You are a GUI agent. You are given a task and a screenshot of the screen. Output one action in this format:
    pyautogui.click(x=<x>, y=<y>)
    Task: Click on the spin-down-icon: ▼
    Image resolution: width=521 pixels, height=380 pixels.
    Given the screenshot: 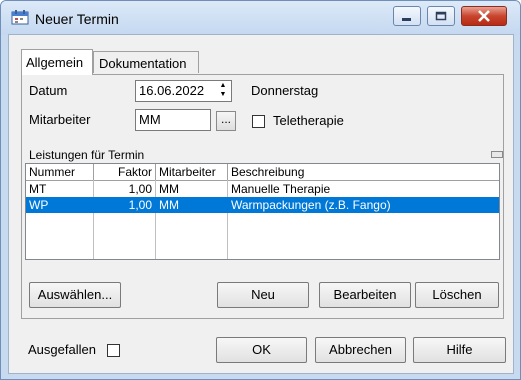 What is the action you would take?
    pyautogui.click(x=223, y=94)
    